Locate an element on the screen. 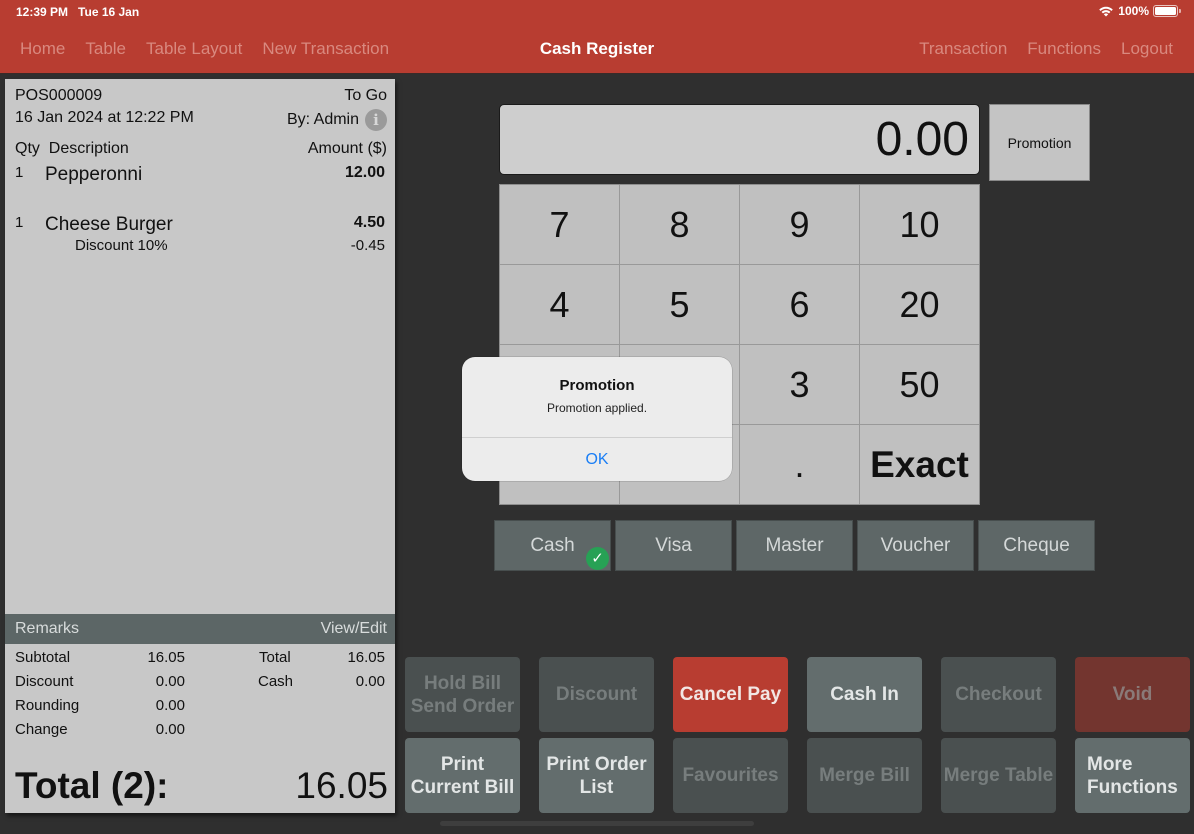 The height and width of the screenshot is (834, 1194). nav-logout: Logout is located at coordinates (1147, 49).